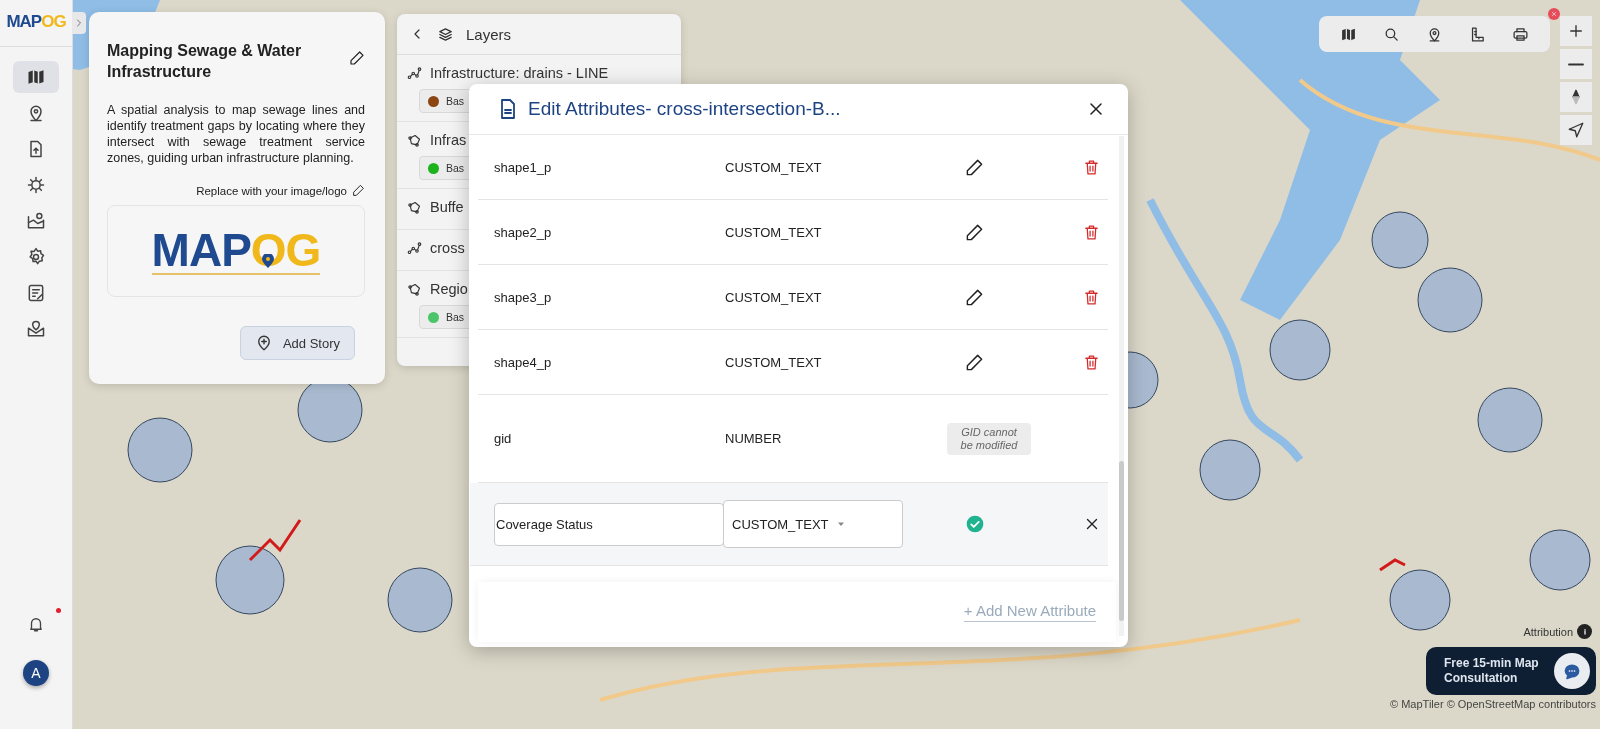  I want to click on attribute-type: NUMBER, so click(754, 438).